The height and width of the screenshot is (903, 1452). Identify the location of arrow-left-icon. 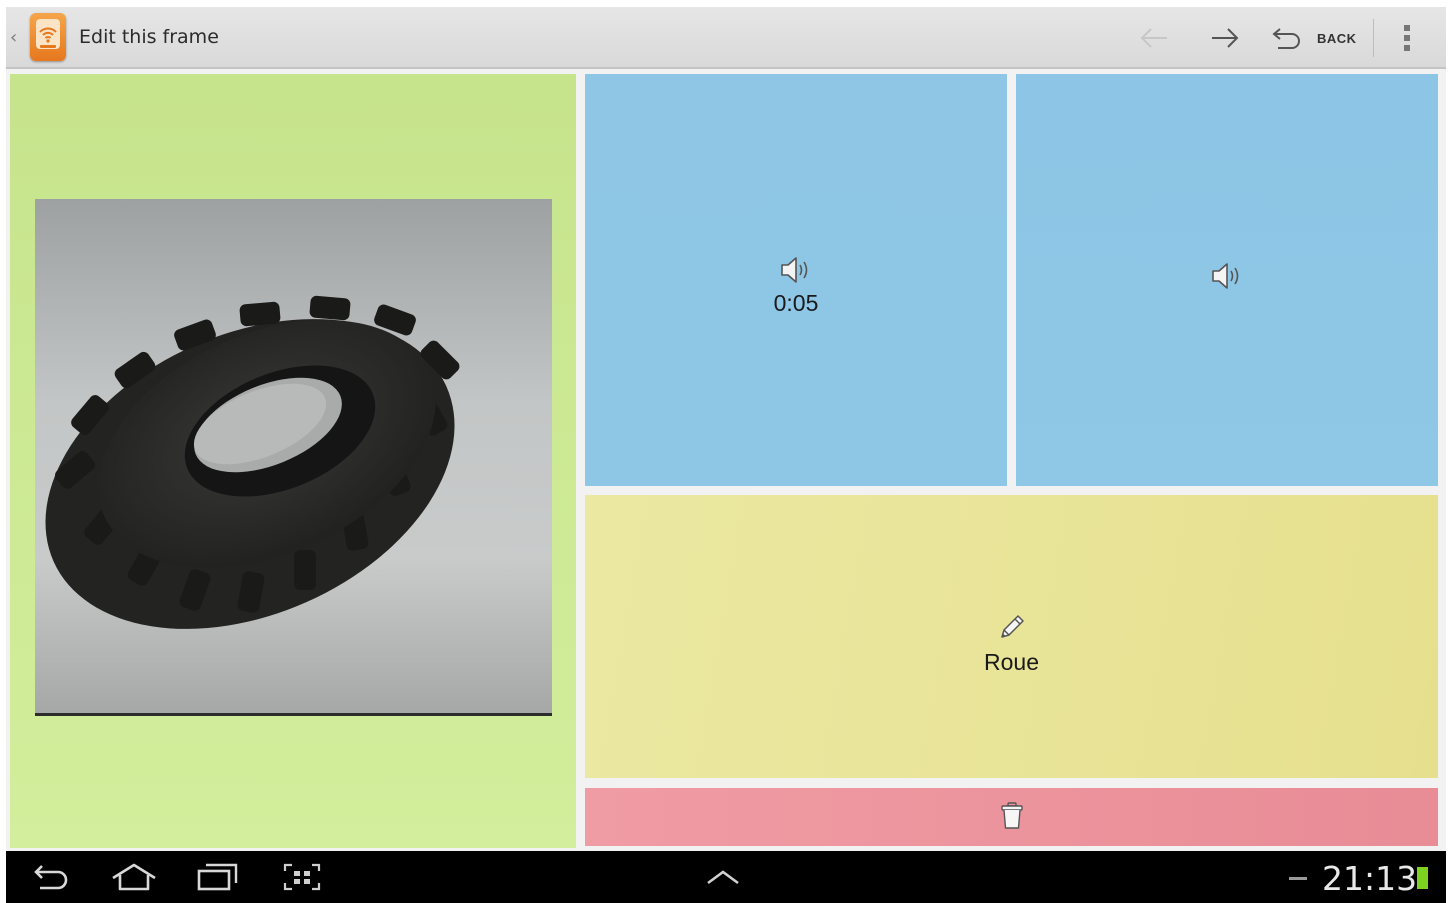
(1153, 38).